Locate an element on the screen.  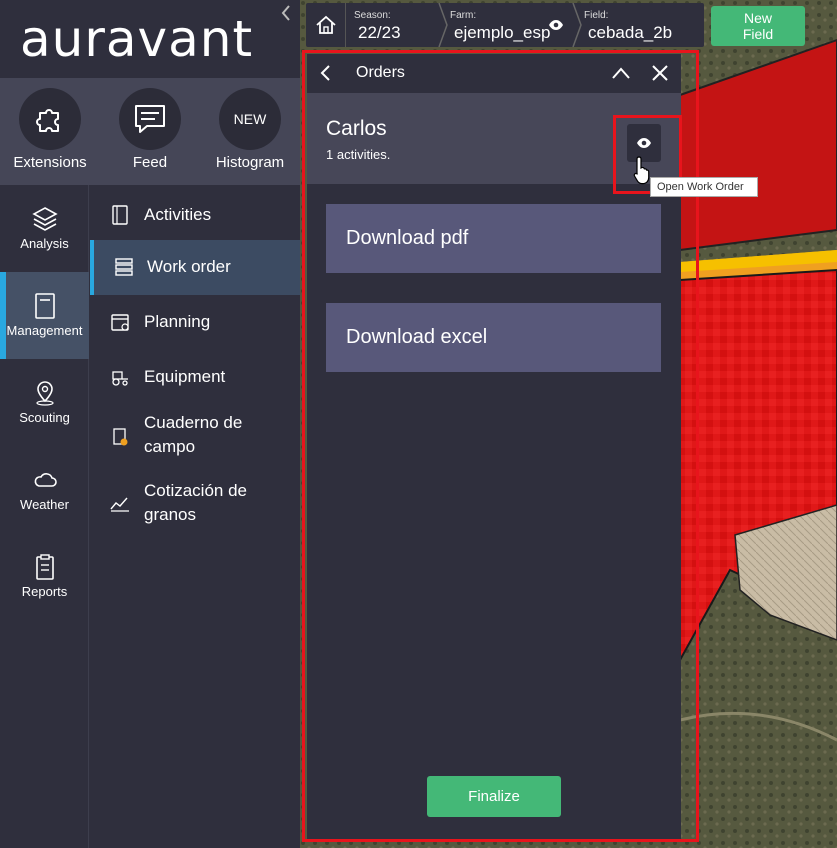
notebook-icon is located at coordinates (44, 306).